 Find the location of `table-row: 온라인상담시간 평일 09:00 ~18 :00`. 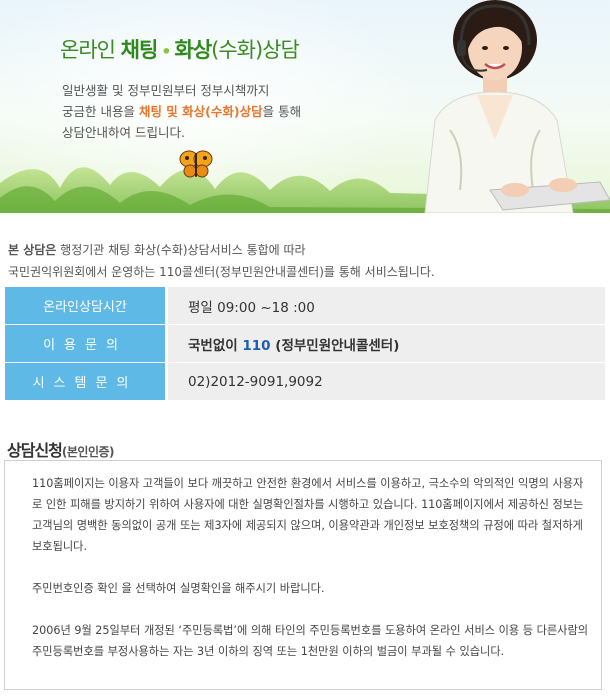

table-row: 온라인상담시간 평일 09:00 ~18 :00 is located at coordinates (305, 306).